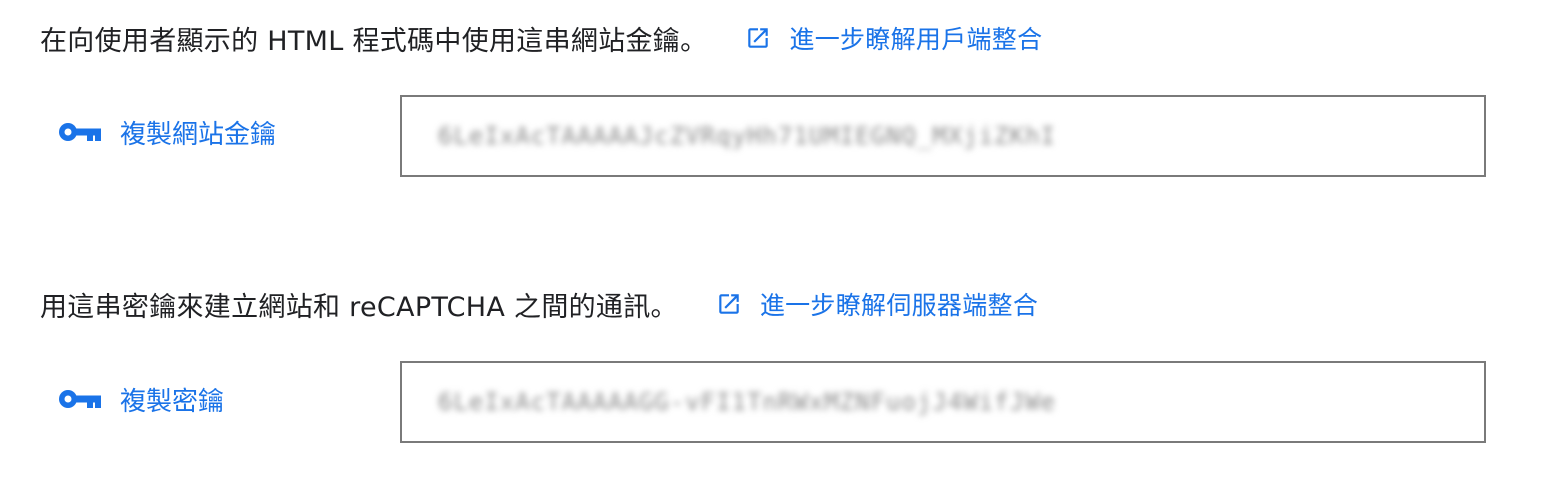  Describe the element at coordinates (916, 39) in the screenshot. I see `learn-more-client-label: 進一步瞭解用戶端整合` at that location.